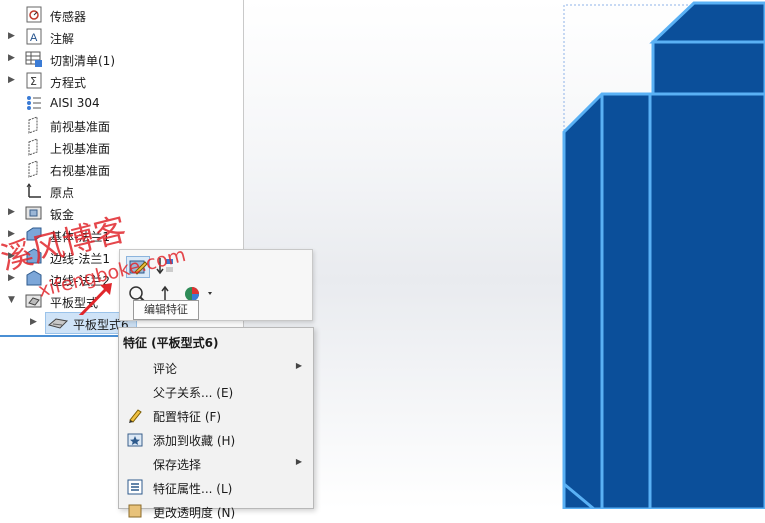 The height and width of the screenshot is (523, 765). I want to click on svg-text: A, so click(34, 38).